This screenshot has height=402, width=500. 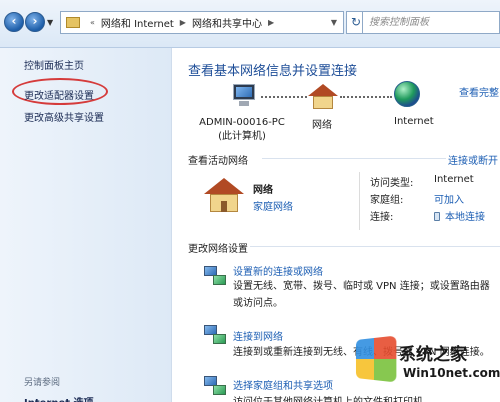 I want to click on see-also-heading: 另请参阅, so click(x=42, y=383).